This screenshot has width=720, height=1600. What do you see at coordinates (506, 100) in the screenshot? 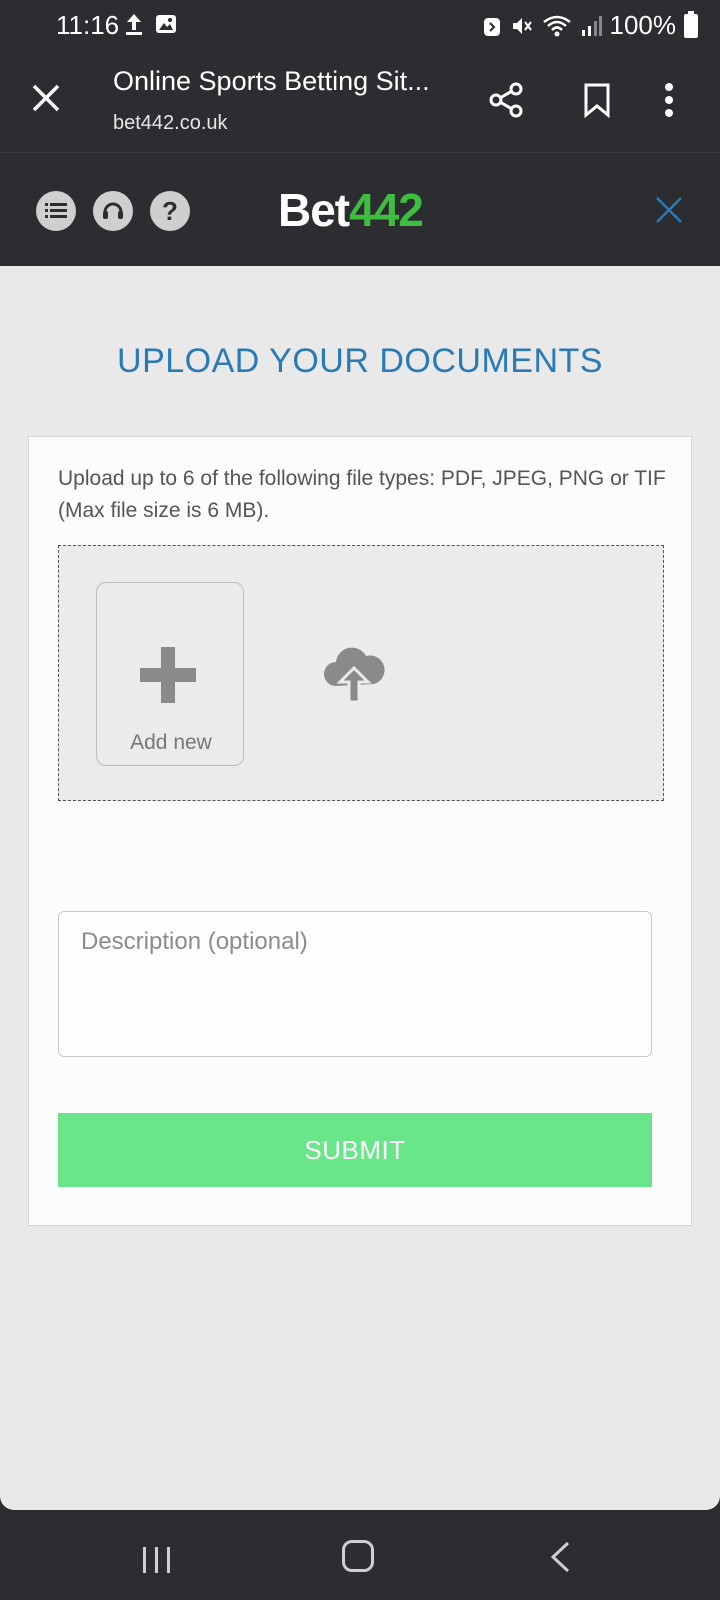
I see `share-icon` at bounding box center [506, 100].